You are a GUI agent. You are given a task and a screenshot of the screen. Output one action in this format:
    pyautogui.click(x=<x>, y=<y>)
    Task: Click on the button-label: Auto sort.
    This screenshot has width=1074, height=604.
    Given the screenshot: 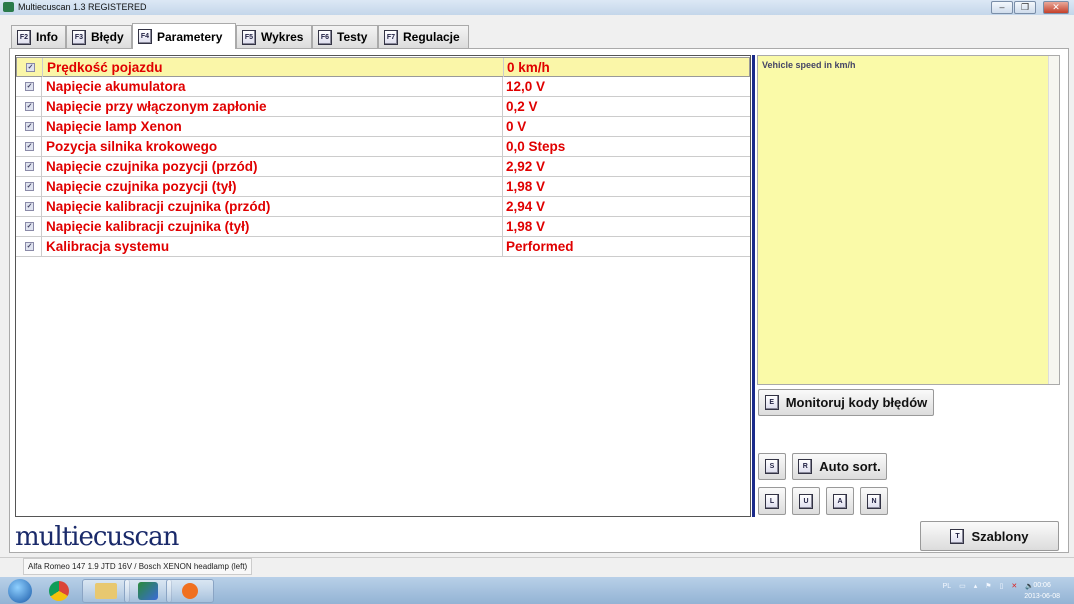 What is the action you would take?
    pyautogui.click(x=850, y=466)
    